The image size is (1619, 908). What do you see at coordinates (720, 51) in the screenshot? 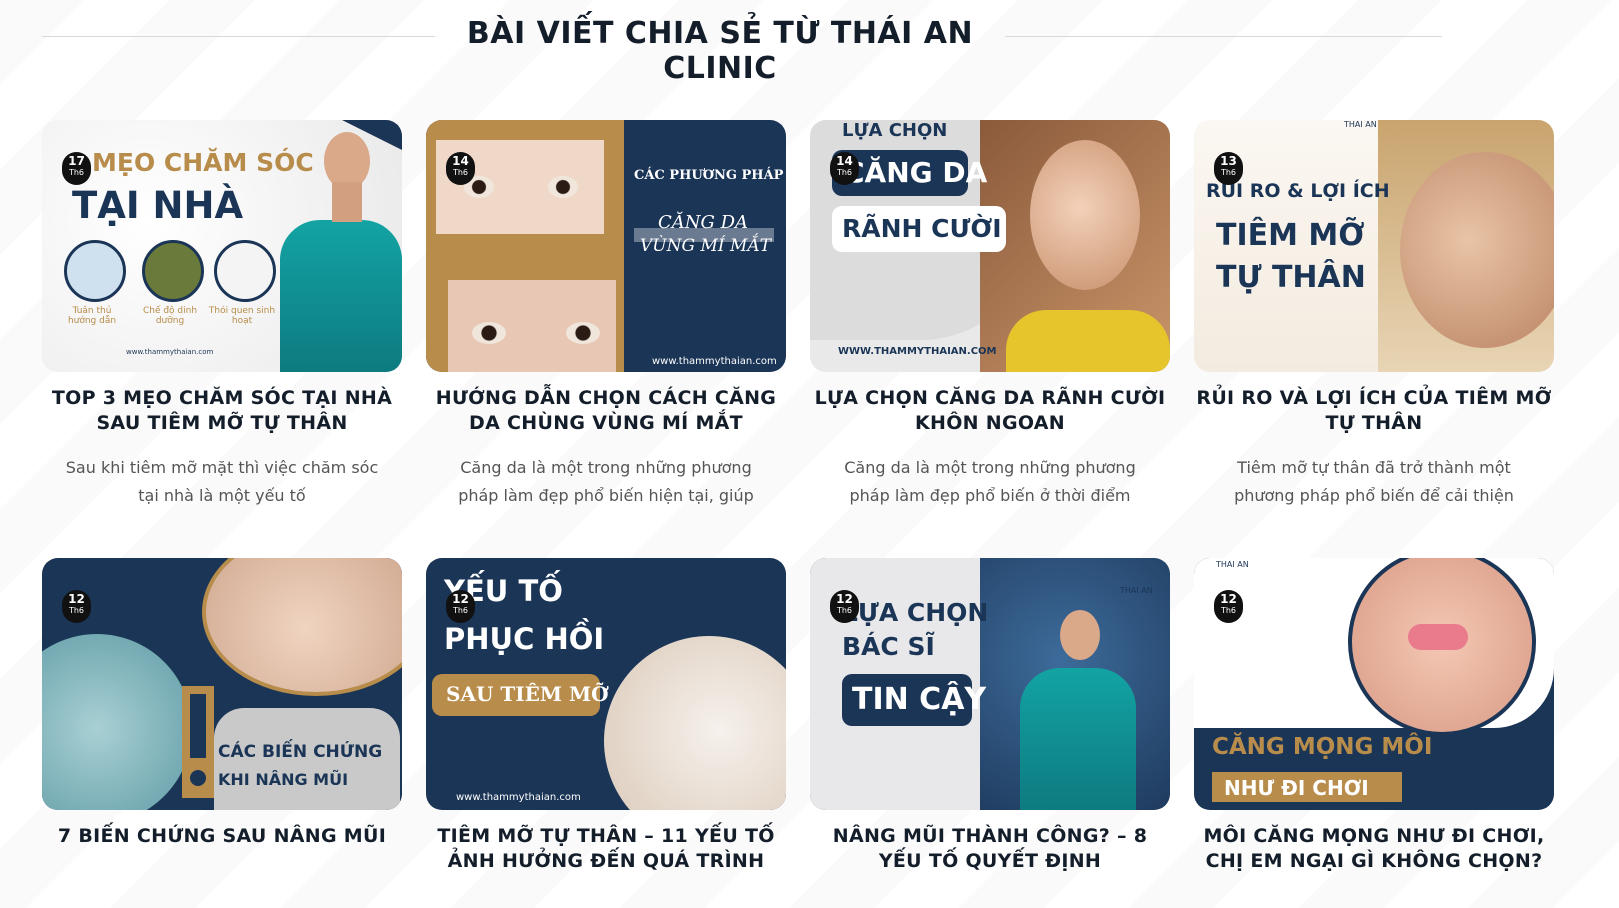
I see `section-title: BÀI VIẾT CHIA SẺ TỪ THÁI AN CLINIC` at bounding box center [720, 51].